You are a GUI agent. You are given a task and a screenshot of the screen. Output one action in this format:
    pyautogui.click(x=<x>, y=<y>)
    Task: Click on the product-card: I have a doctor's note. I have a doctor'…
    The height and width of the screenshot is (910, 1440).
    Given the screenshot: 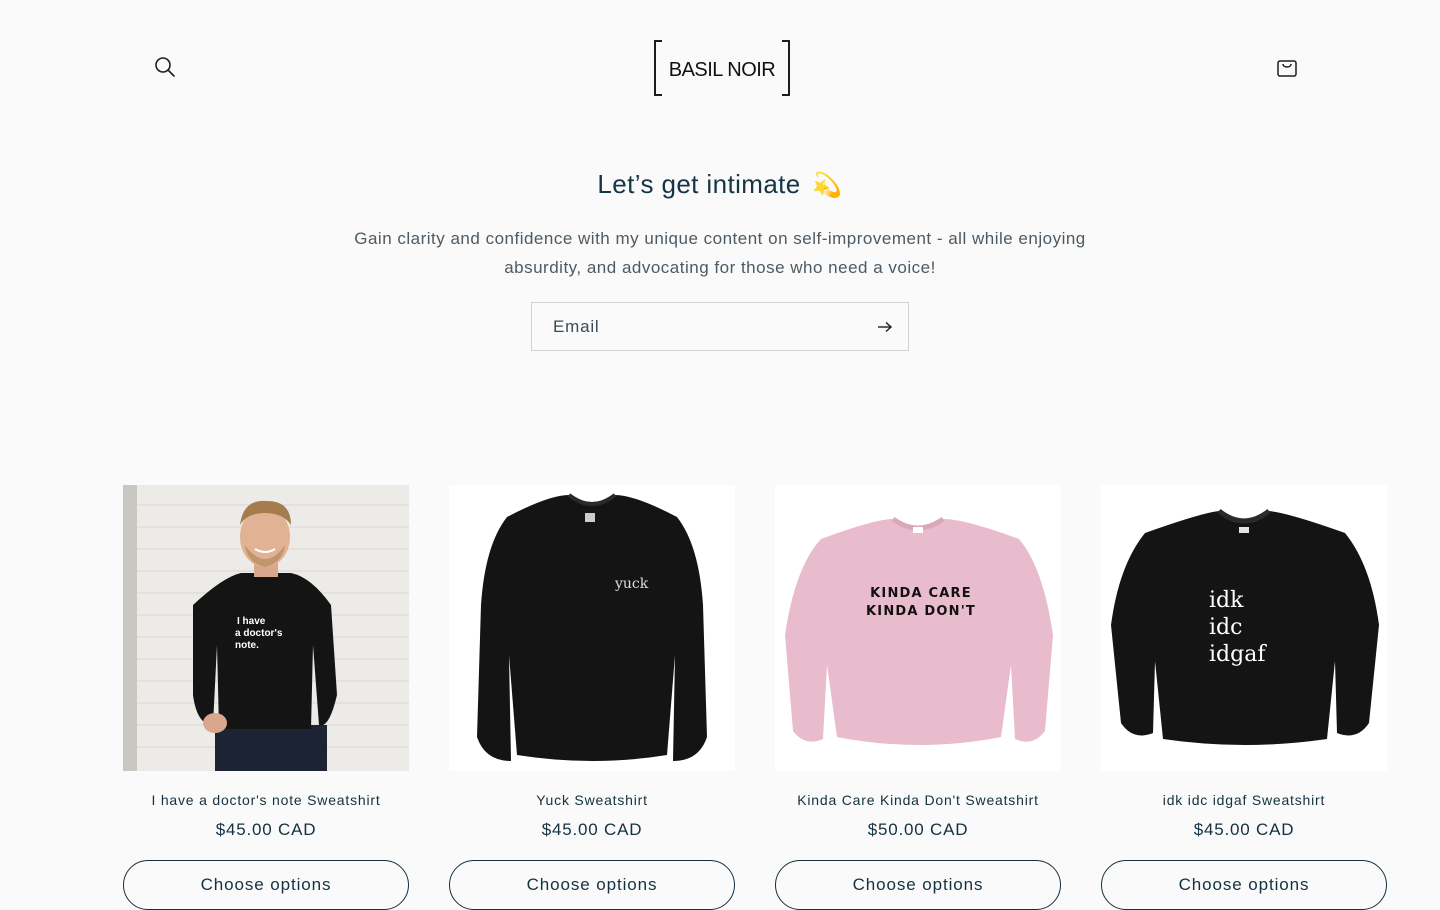 What is the action you would take?
    pyautogui.click(x=266, y=697)
    